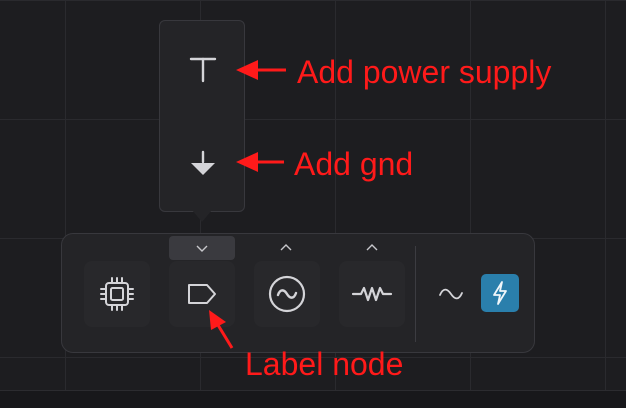  I want to click on gnd-arrow-head, so click(247, 162).